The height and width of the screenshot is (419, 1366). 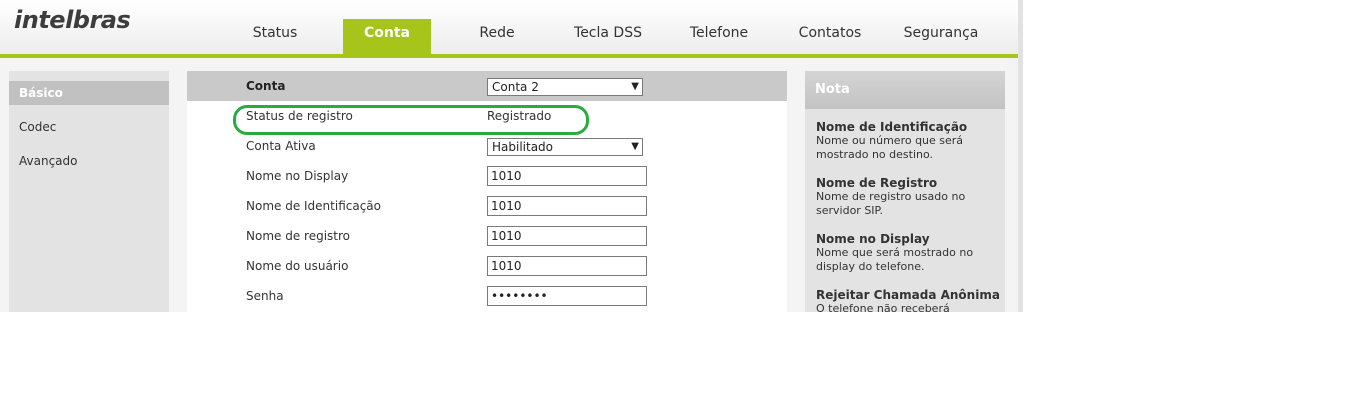 What do you see at coordinates (832, 89) in the screenshot?
I see `note-title: Nota` at bounding box center [832, 89].